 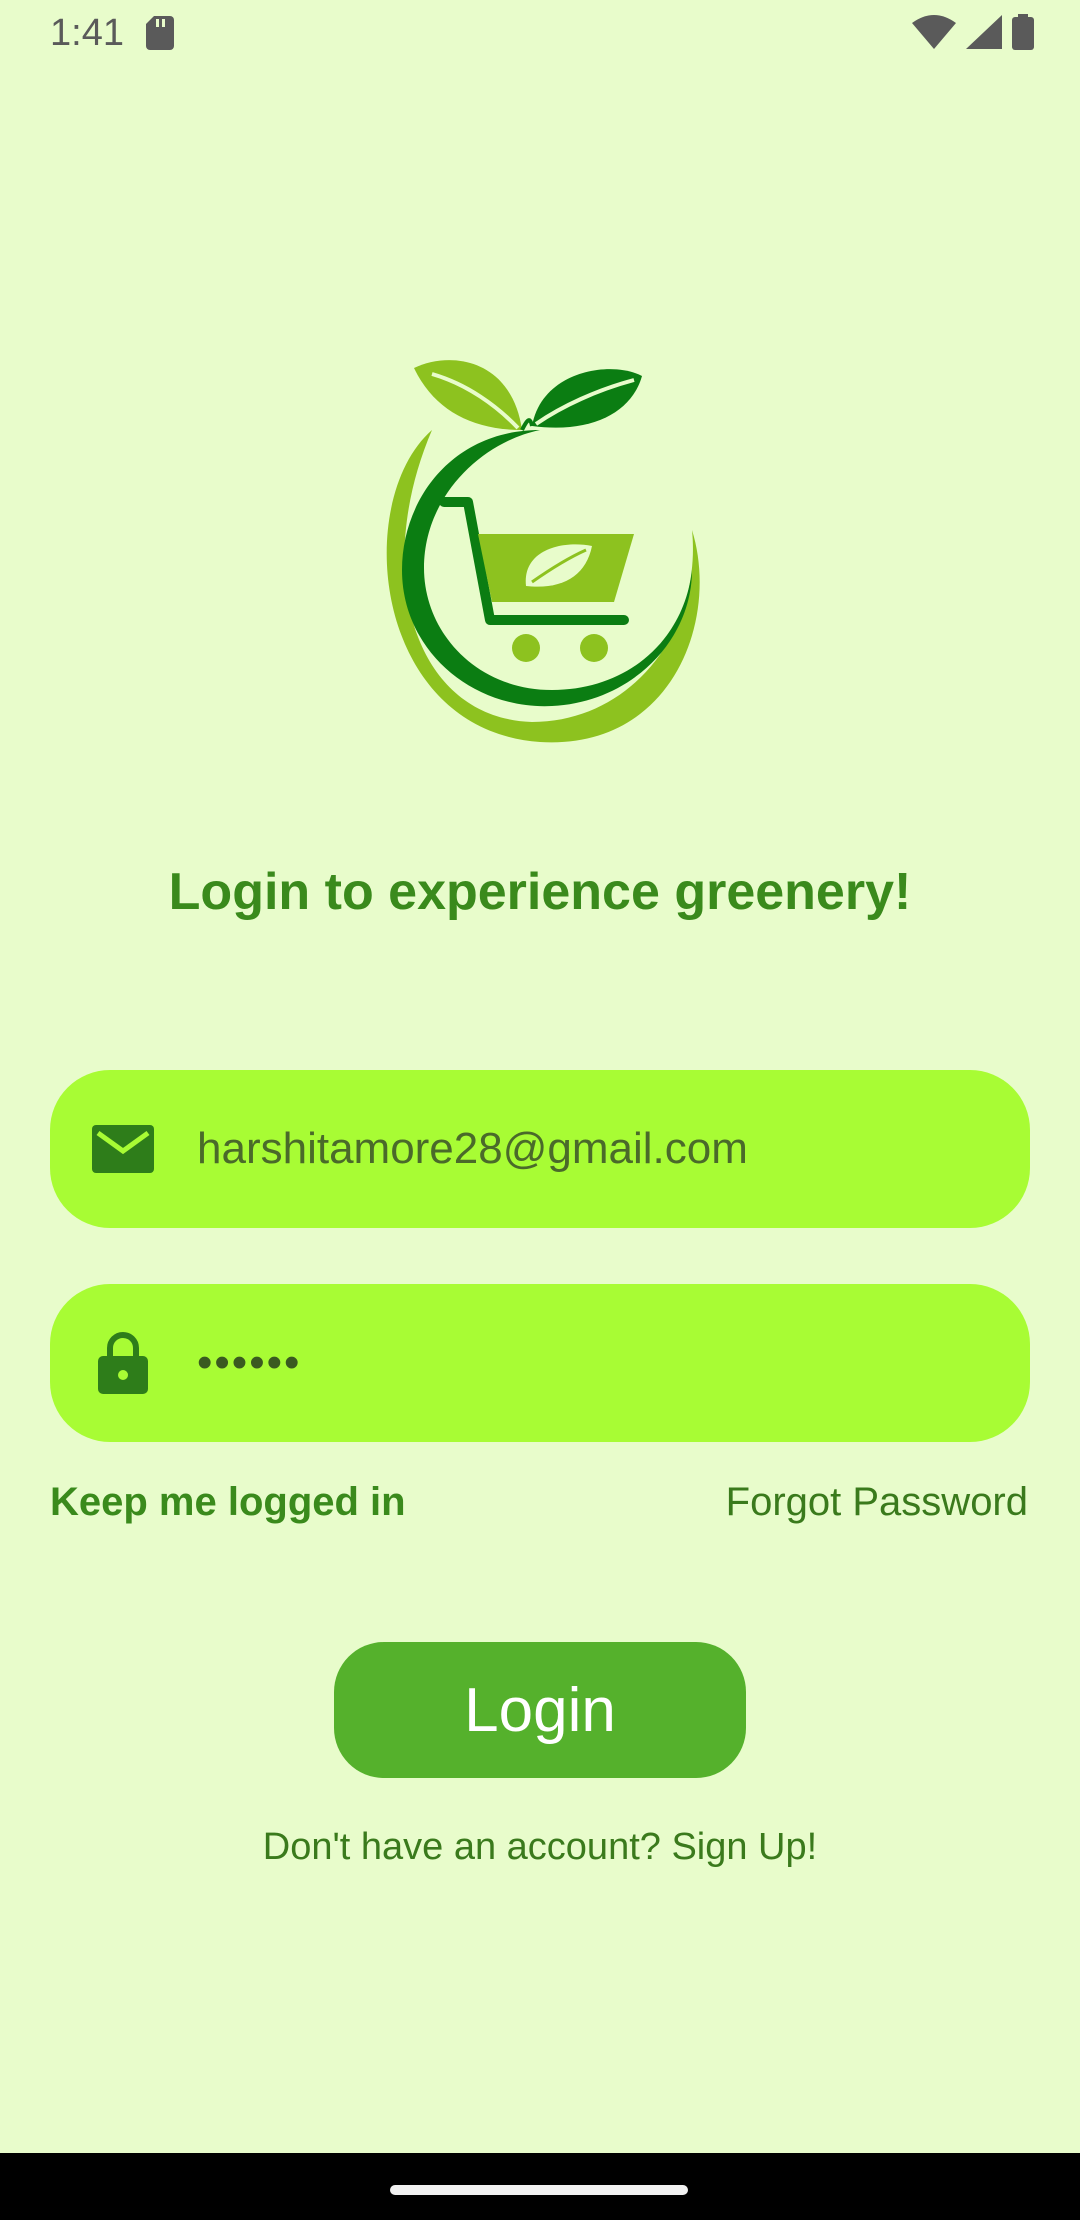 I want to click on password-value: ••••••, so click(x=249, y=1362).